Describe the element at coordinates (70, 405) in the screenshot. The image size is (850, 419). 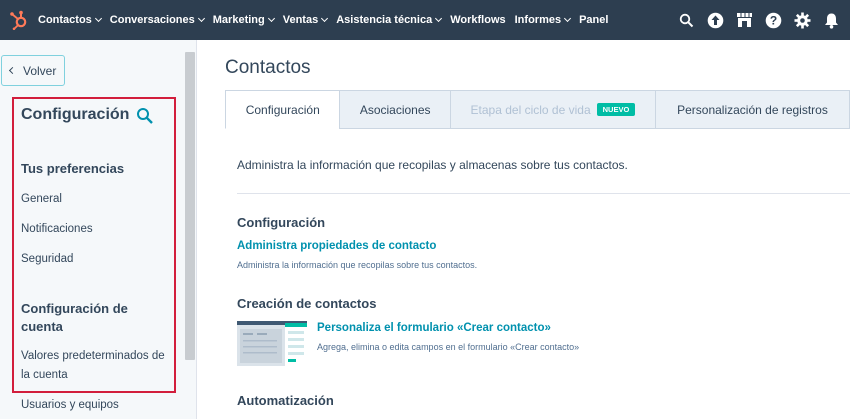
I see `sidebar-item-usuarios: Usuarios y equipos` at that location.